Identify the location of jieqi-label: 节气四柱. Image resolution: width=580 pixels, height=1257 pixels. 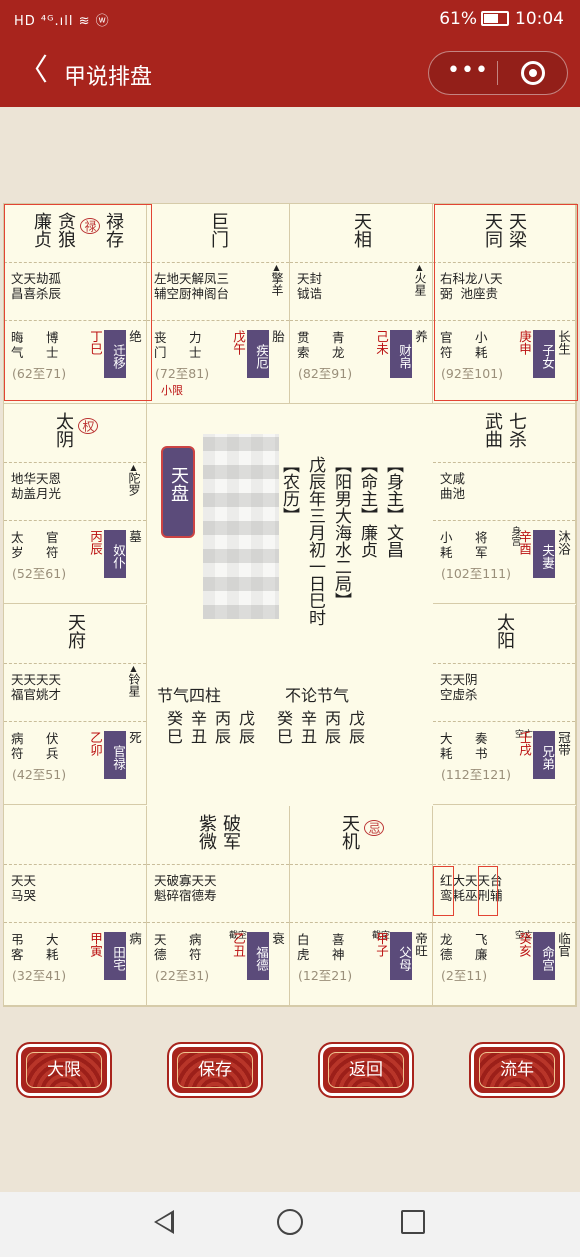
(189, 695).